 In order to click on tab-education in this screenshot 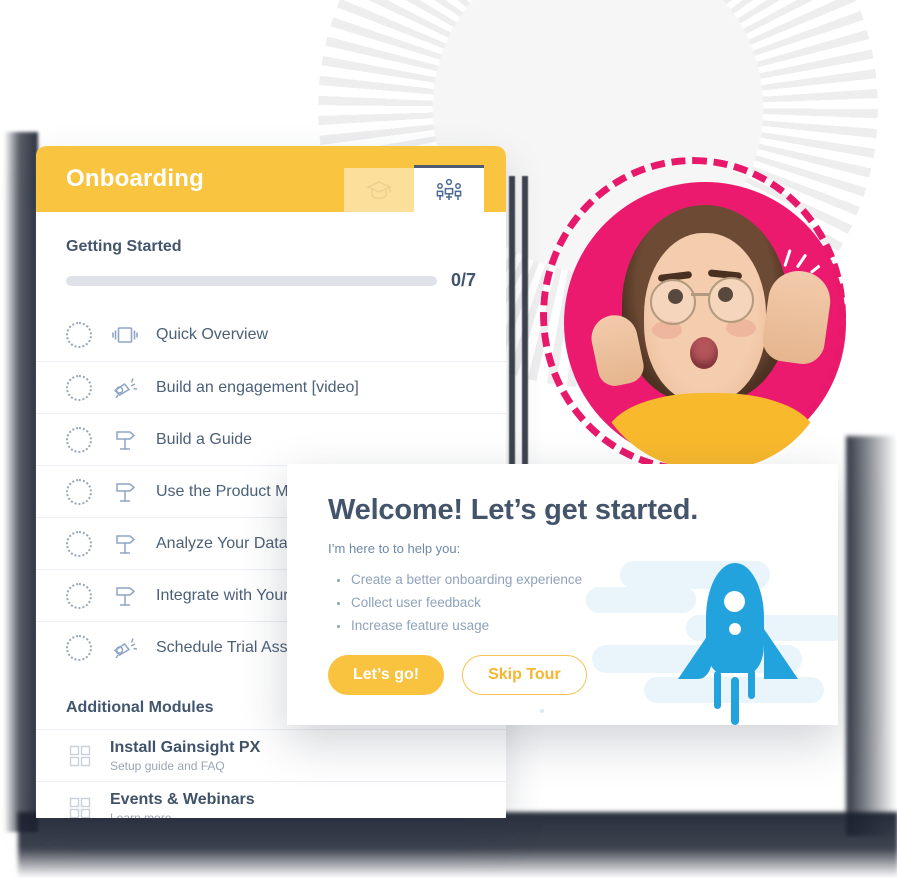, I will do `click(379, 190)`.